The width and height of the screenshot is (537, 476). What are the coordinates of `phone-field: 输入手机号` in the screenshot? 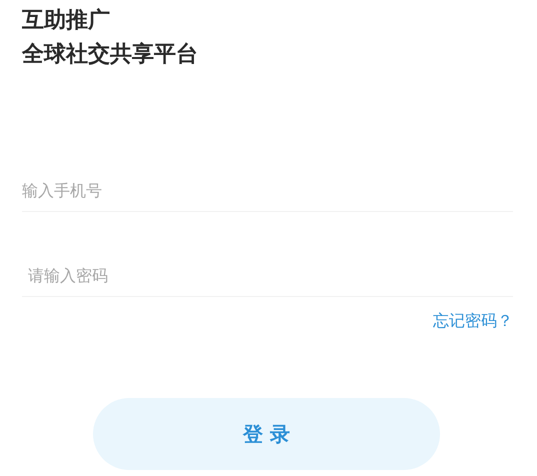 It's located at (267, 195).